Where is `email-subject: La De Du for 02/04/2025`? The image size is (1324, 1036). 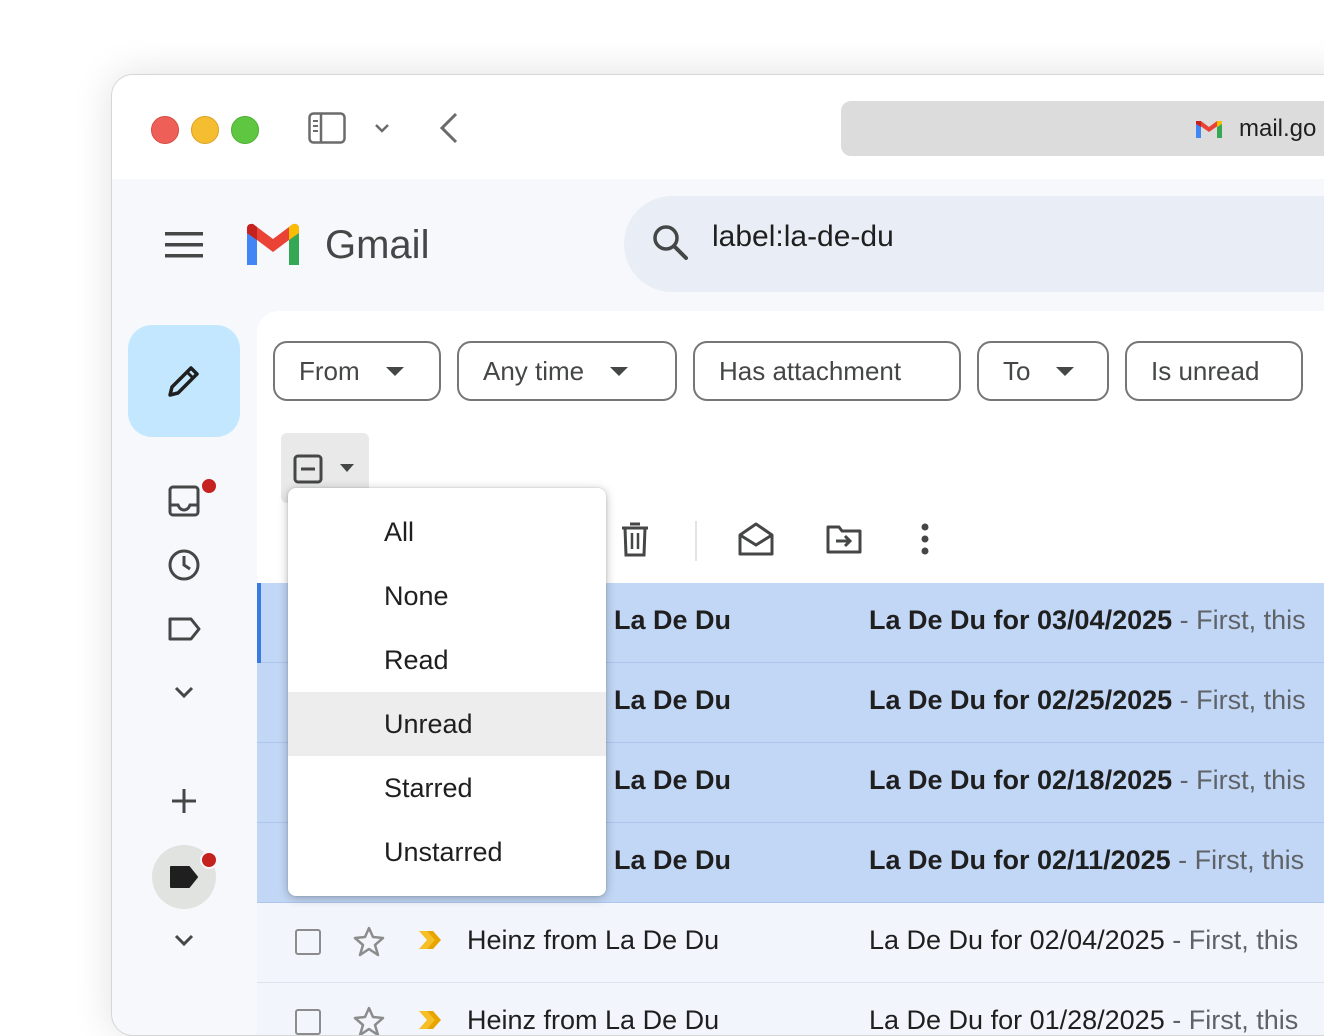
email-subject: La De Du for 02/04/2025 is located at coordinates (1017, 940).